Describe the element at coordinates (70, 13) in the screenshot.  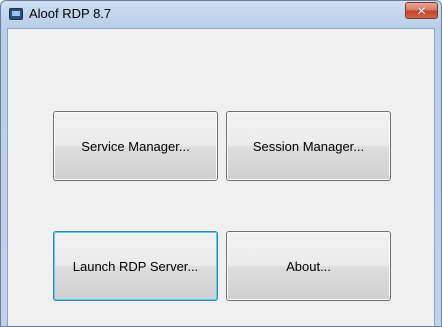
I see `window-title: Aloof RDP 8.7` at that location.